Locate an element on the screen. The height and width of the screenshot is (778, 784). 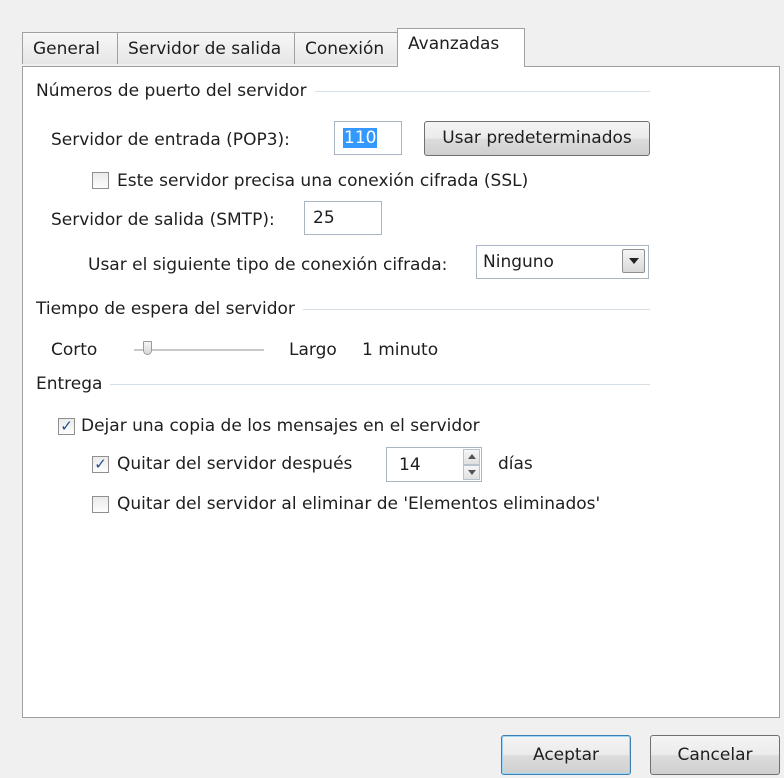
cancel-button-label: Cancelar is located at coordinates (715, 755).